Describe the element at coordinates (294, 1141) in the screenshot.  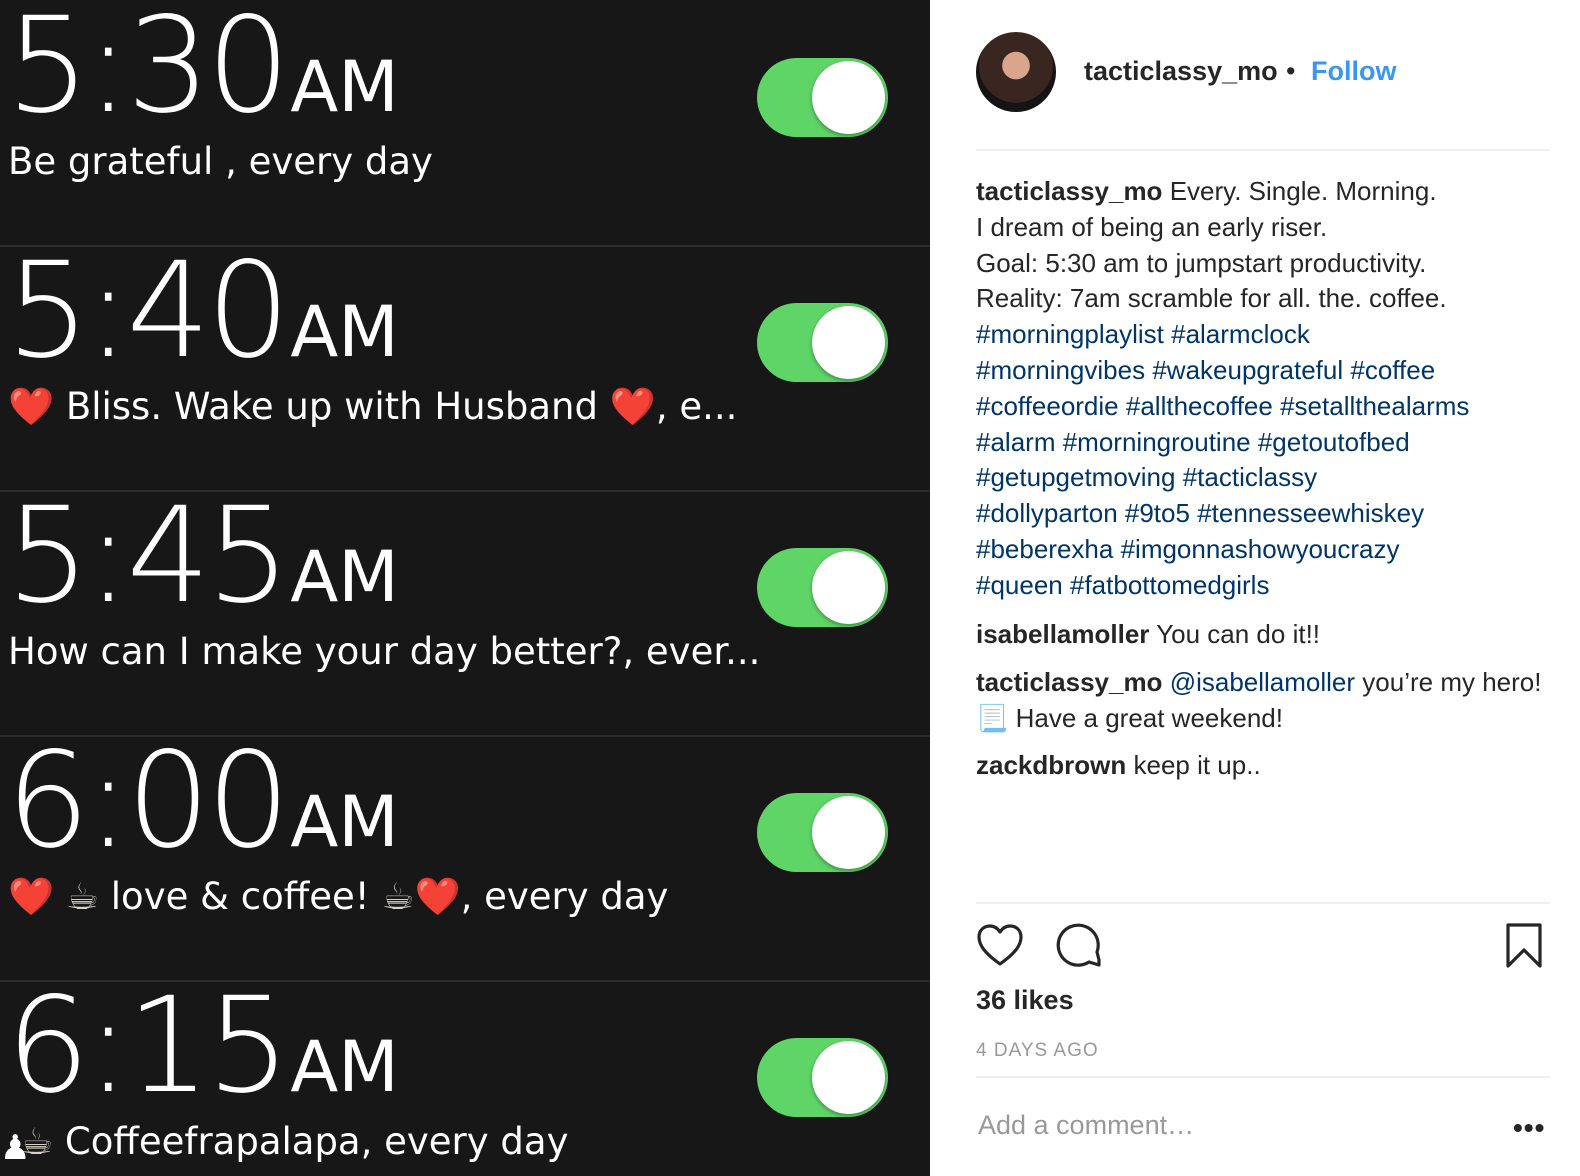
I see `alarm-label: ☕ Coffeefrapalapa, every day` at that location.